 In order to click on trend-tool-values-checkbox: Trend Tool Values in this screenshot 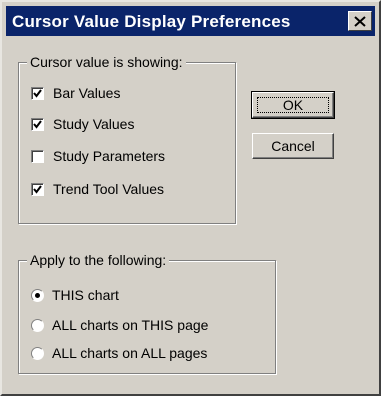, I will do `click(97, 189)`.